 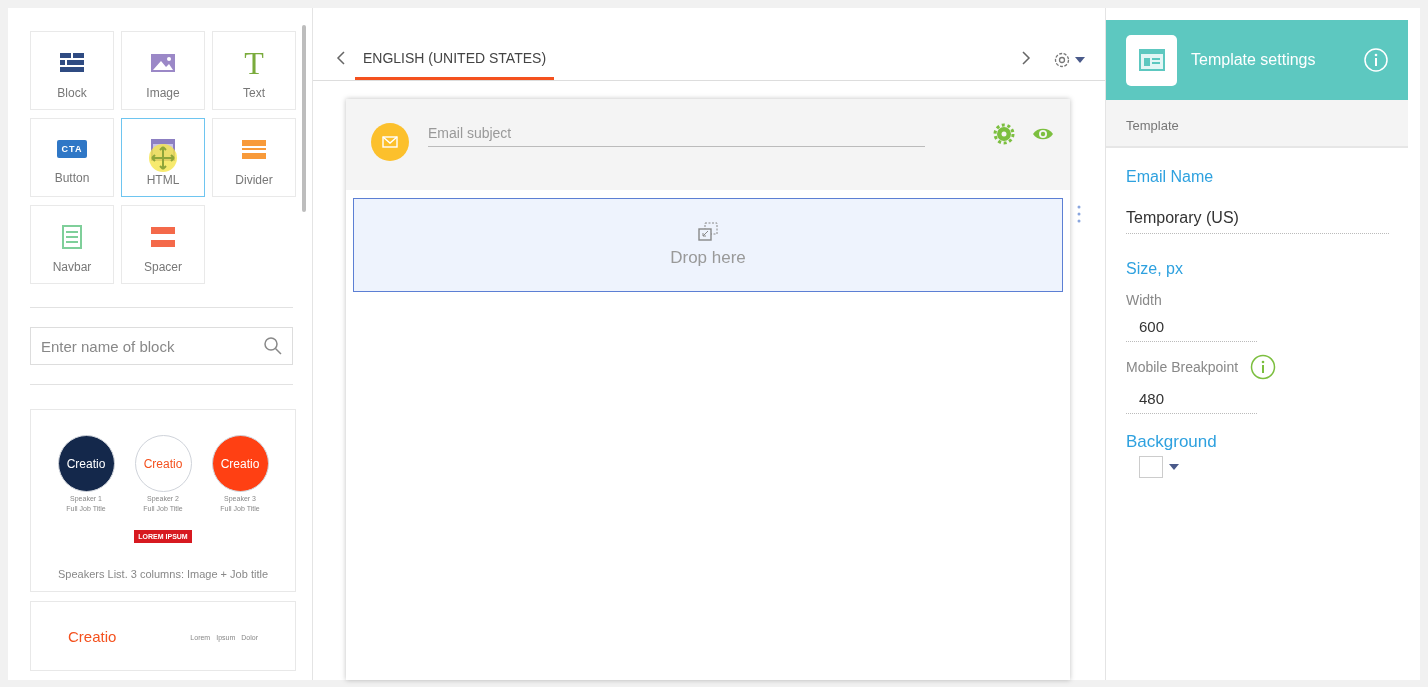 What do you see at coordinates (1263, 367) in the screenshot?
I see `info-icon` at bounding box center [1263, 367].